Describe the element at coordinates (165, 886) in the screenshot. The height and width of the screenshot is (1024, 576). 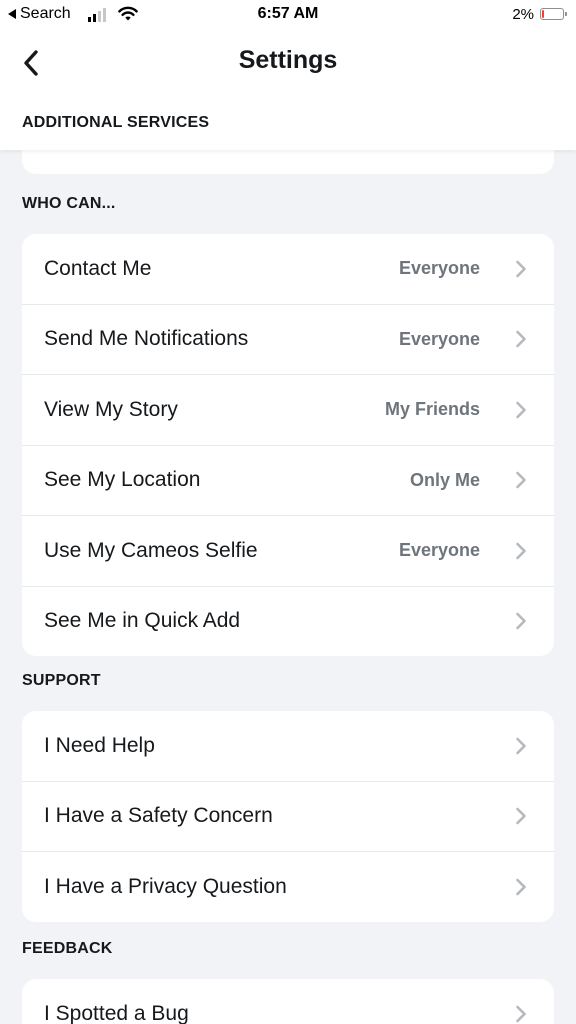
I see `row-label: I Have a Privacy Question` at that location.